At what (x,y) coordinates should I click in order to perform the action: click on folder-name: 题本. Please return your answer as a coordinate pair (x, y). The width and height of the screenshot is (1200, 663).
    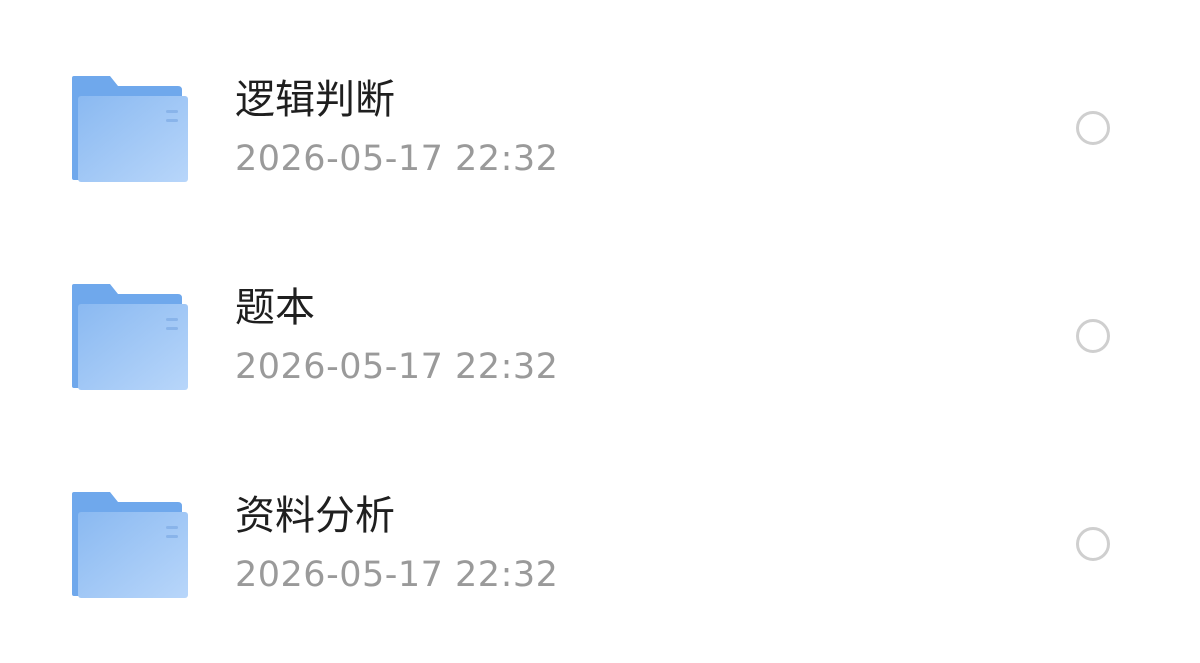
    Looking at the image, I should click on (275, 308).